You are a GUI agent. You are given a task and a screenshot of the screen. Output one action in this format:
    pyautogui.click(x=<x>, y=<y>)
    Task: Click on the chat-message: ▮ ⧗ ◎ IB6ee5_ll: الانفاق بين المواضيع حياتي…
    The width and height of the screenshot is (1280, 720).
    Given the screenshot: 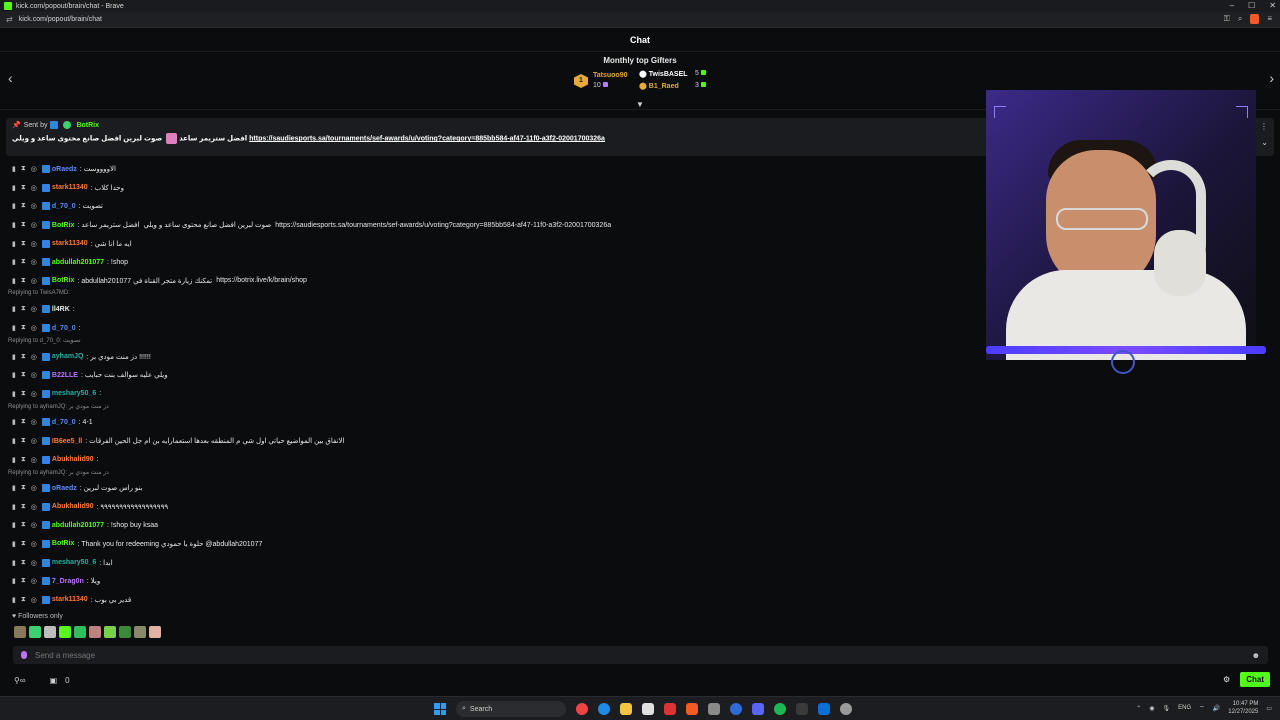 What is the action you would take?
    pyautogui.click(x=491, y=441)
    